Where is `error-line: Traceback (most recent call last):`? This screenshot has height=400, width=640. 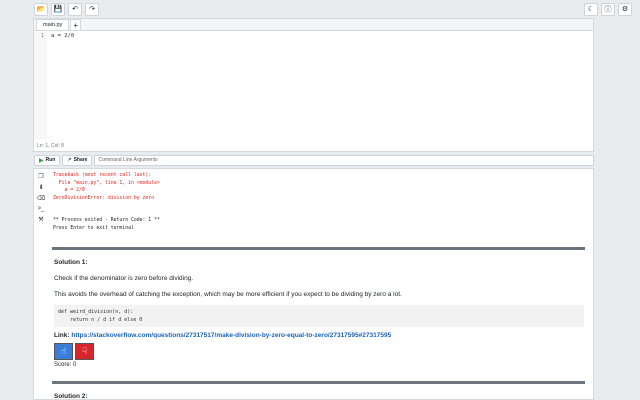 error-line: Traceback (most recent call last): is located at coordinates (102, 175).